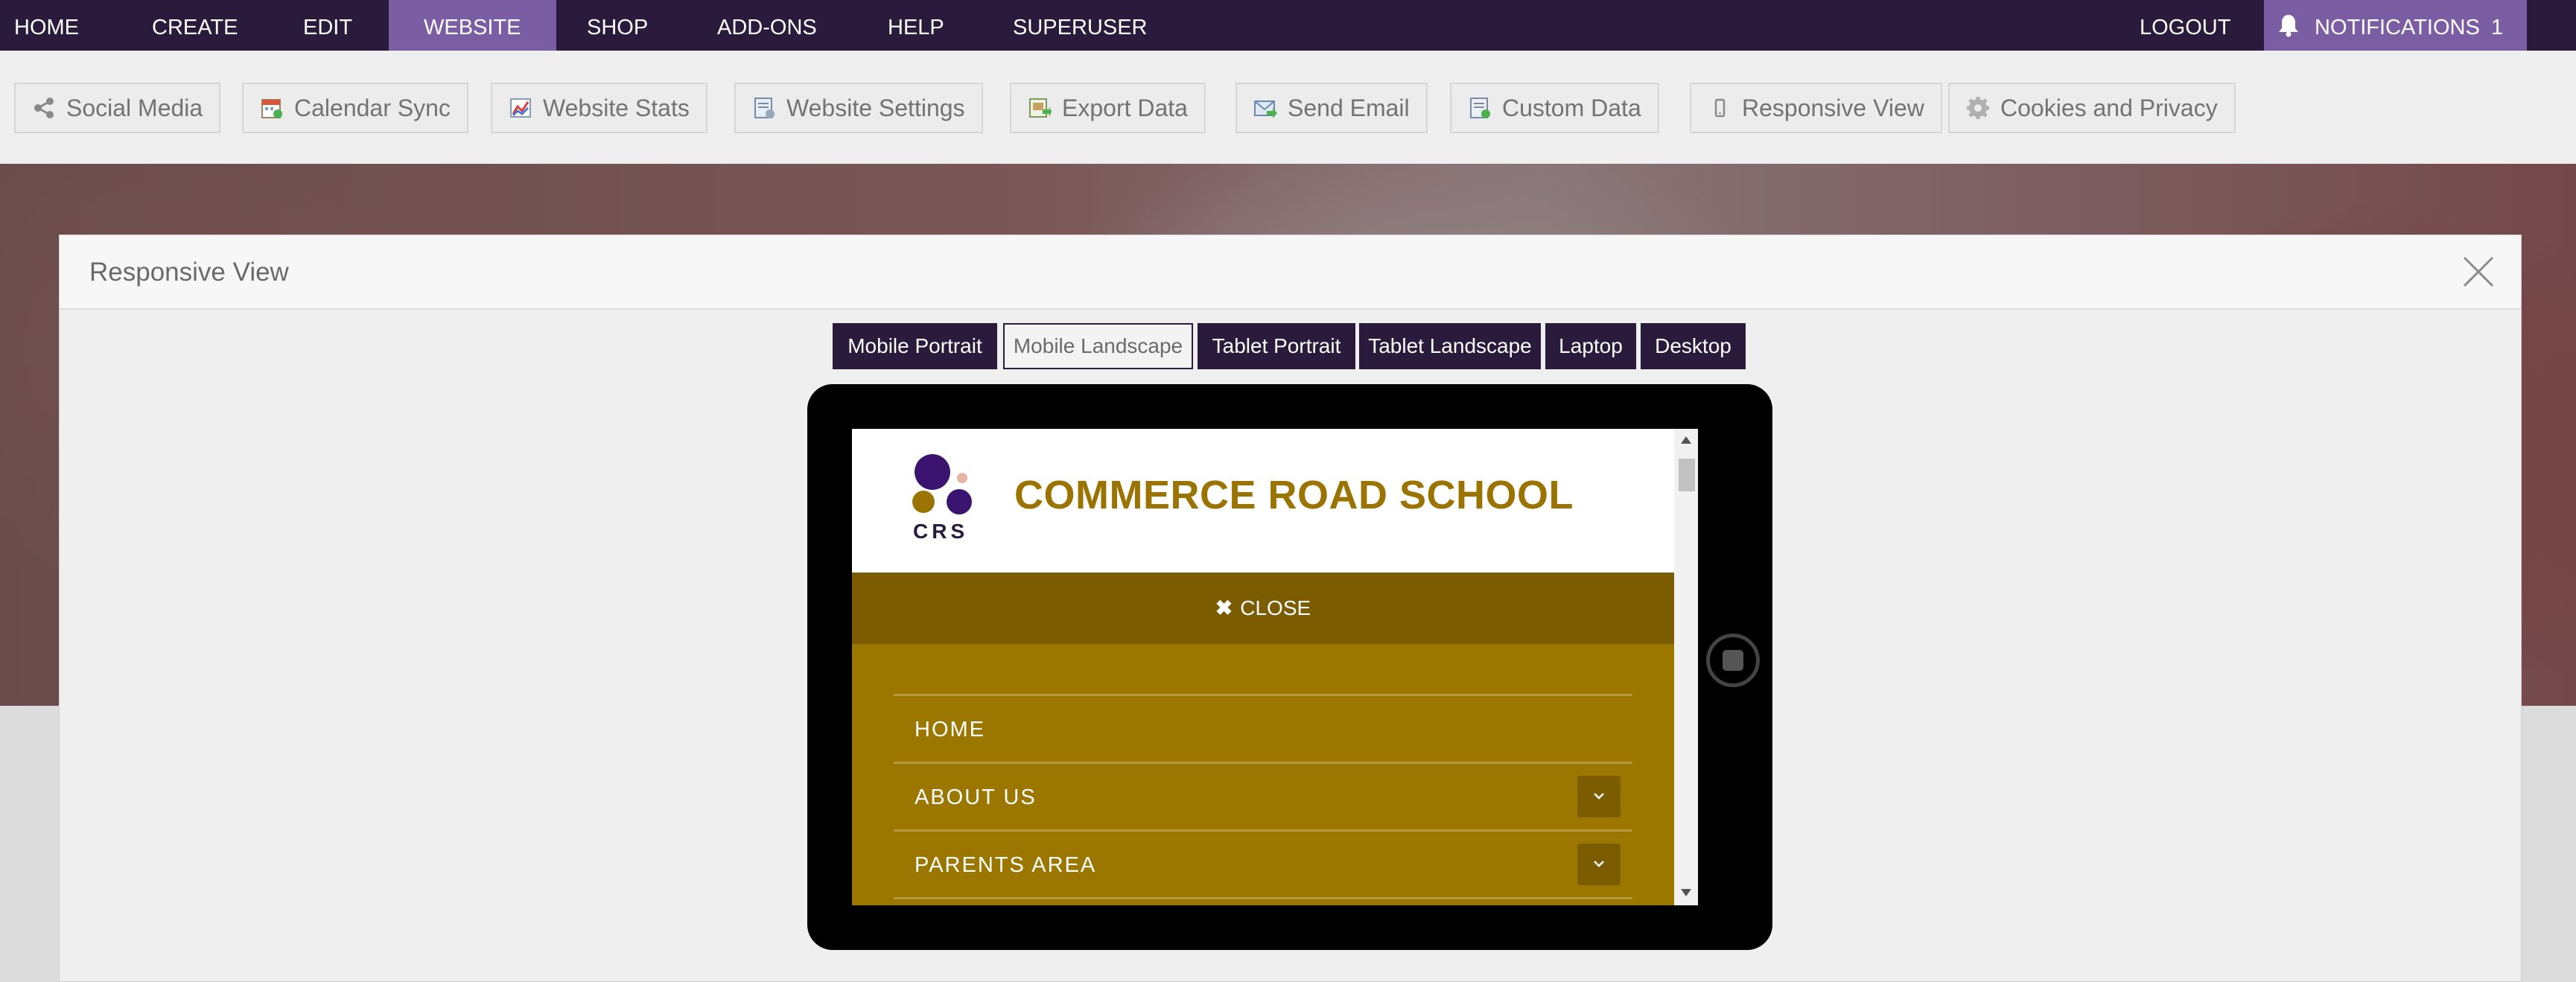  What do you see at coordinates (1833, 108) in the screenshot?
I see `responsive-view-label: Responsive View` at bounding box center [1833, 108].